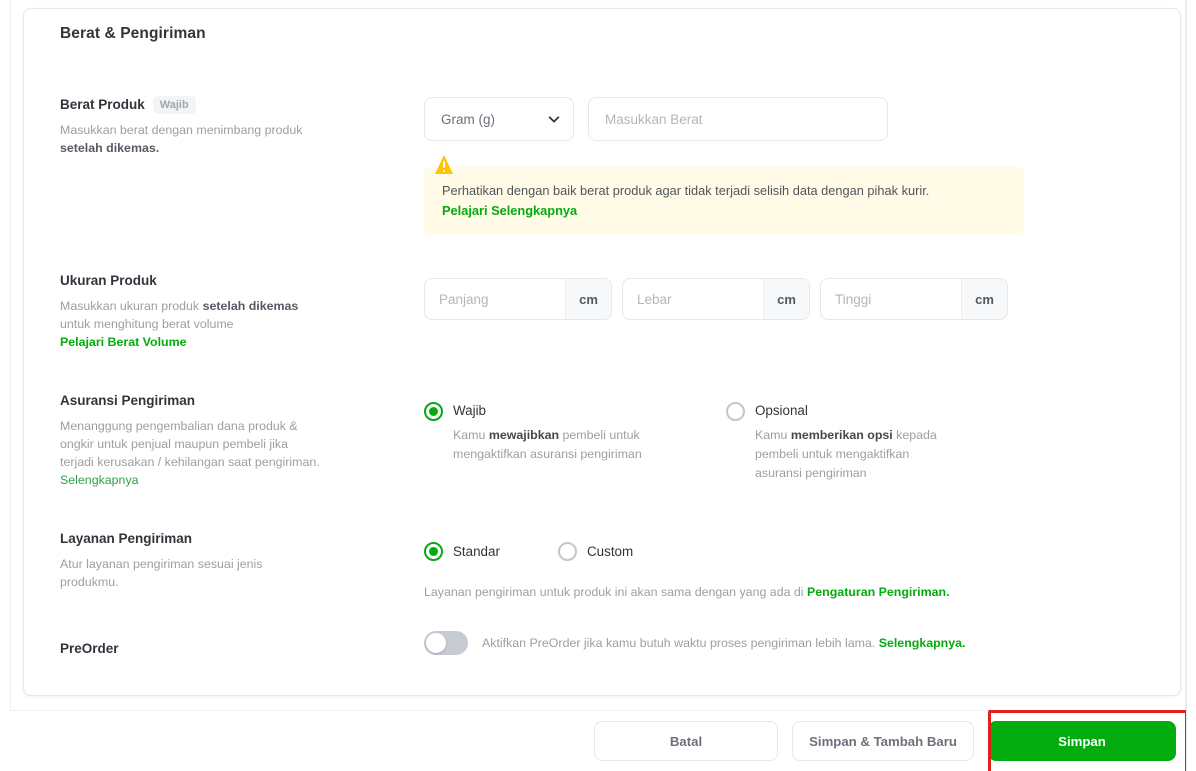 The image size is (1196, 771). I want to click on radio-sub-opsional-bold: memberikan opsi, so click(841, 435).